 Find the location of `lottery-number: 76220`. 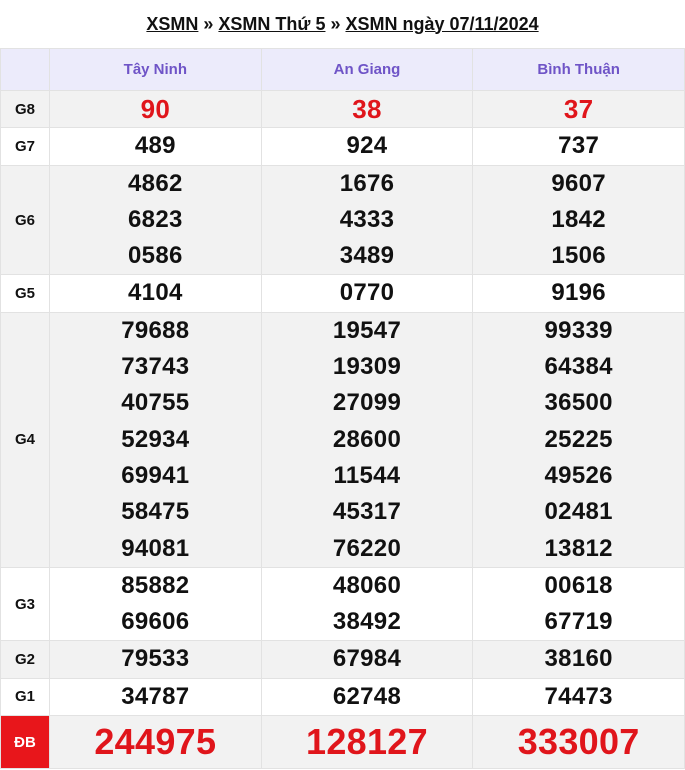

lottery-number: 76220 is located at coordinates (367, 548).